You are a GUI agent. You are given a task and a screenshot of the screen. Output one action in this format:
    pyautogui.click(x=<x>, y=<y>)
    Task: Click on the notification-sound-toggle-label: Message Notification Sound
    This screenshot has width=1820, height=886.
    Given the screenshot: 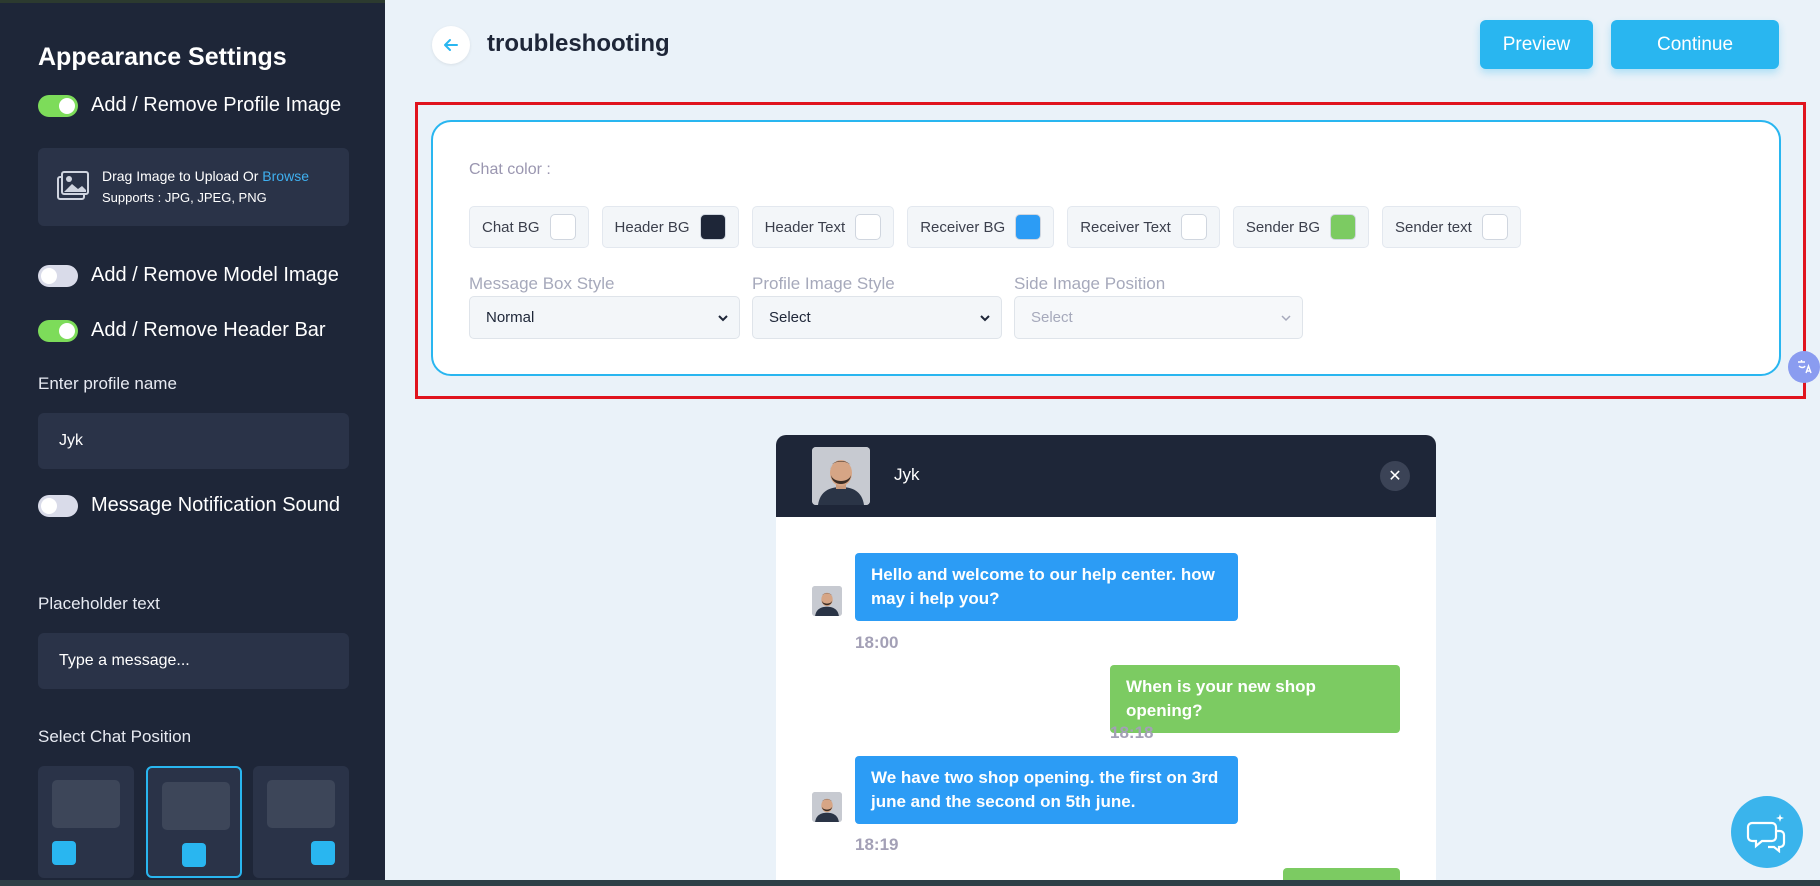 What is the action you would take?
    pyautogui.click(x=216, y=505)
    